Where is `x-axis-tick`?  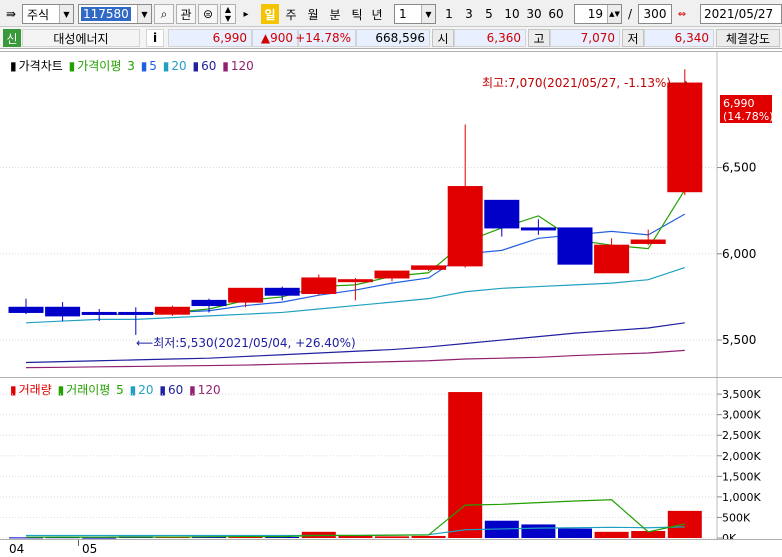
x-axis-tick is located at coordinates (78, 543).